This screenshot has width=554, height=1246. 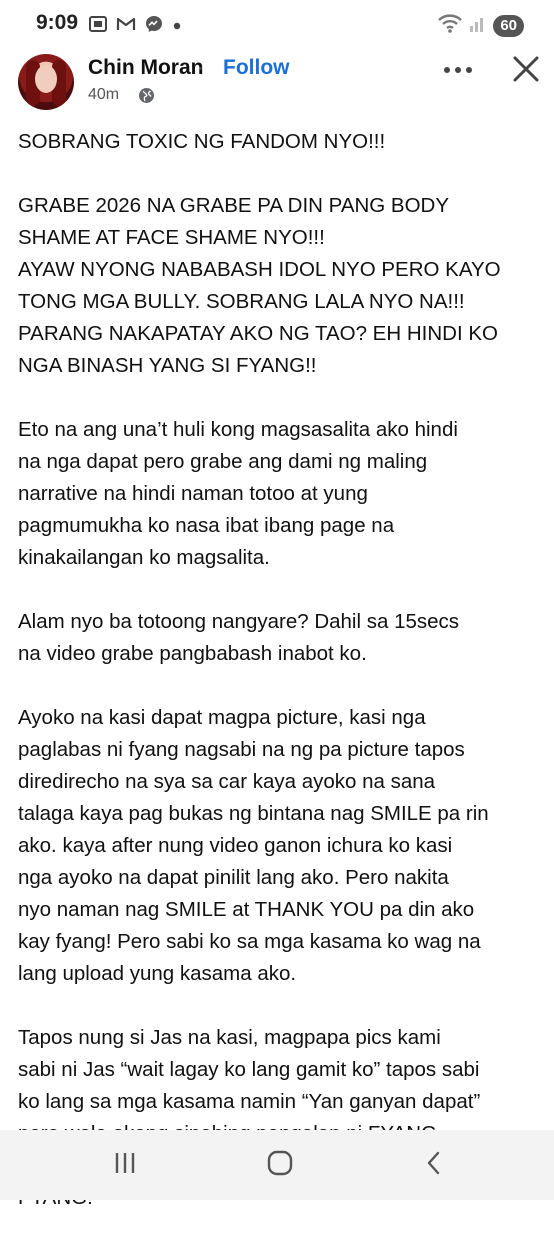 What do you see at coordinates (46, 79) in the screenshot?
I see `avatar-face` at bounding box center [46, 79].